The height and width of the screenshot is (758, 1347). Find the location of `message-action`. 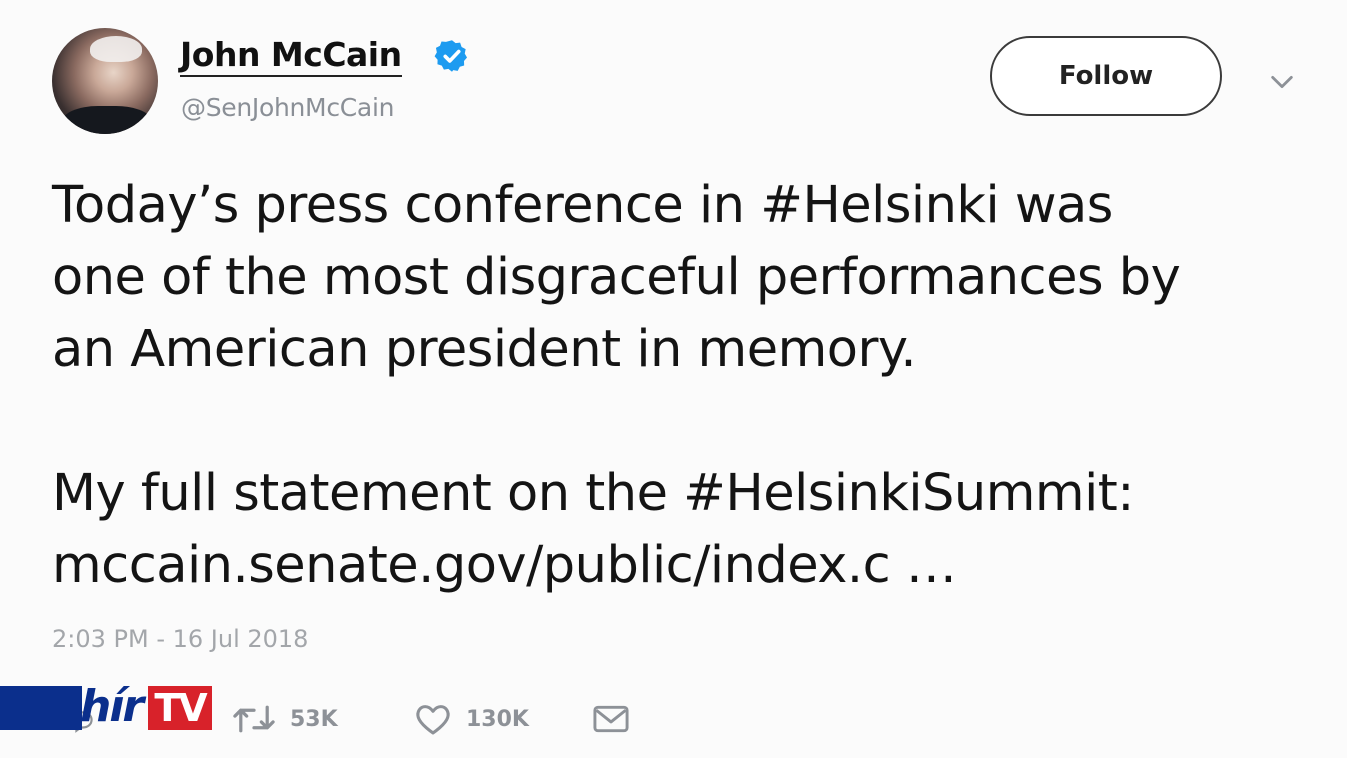

message-action is located at coordinates (611, 719).